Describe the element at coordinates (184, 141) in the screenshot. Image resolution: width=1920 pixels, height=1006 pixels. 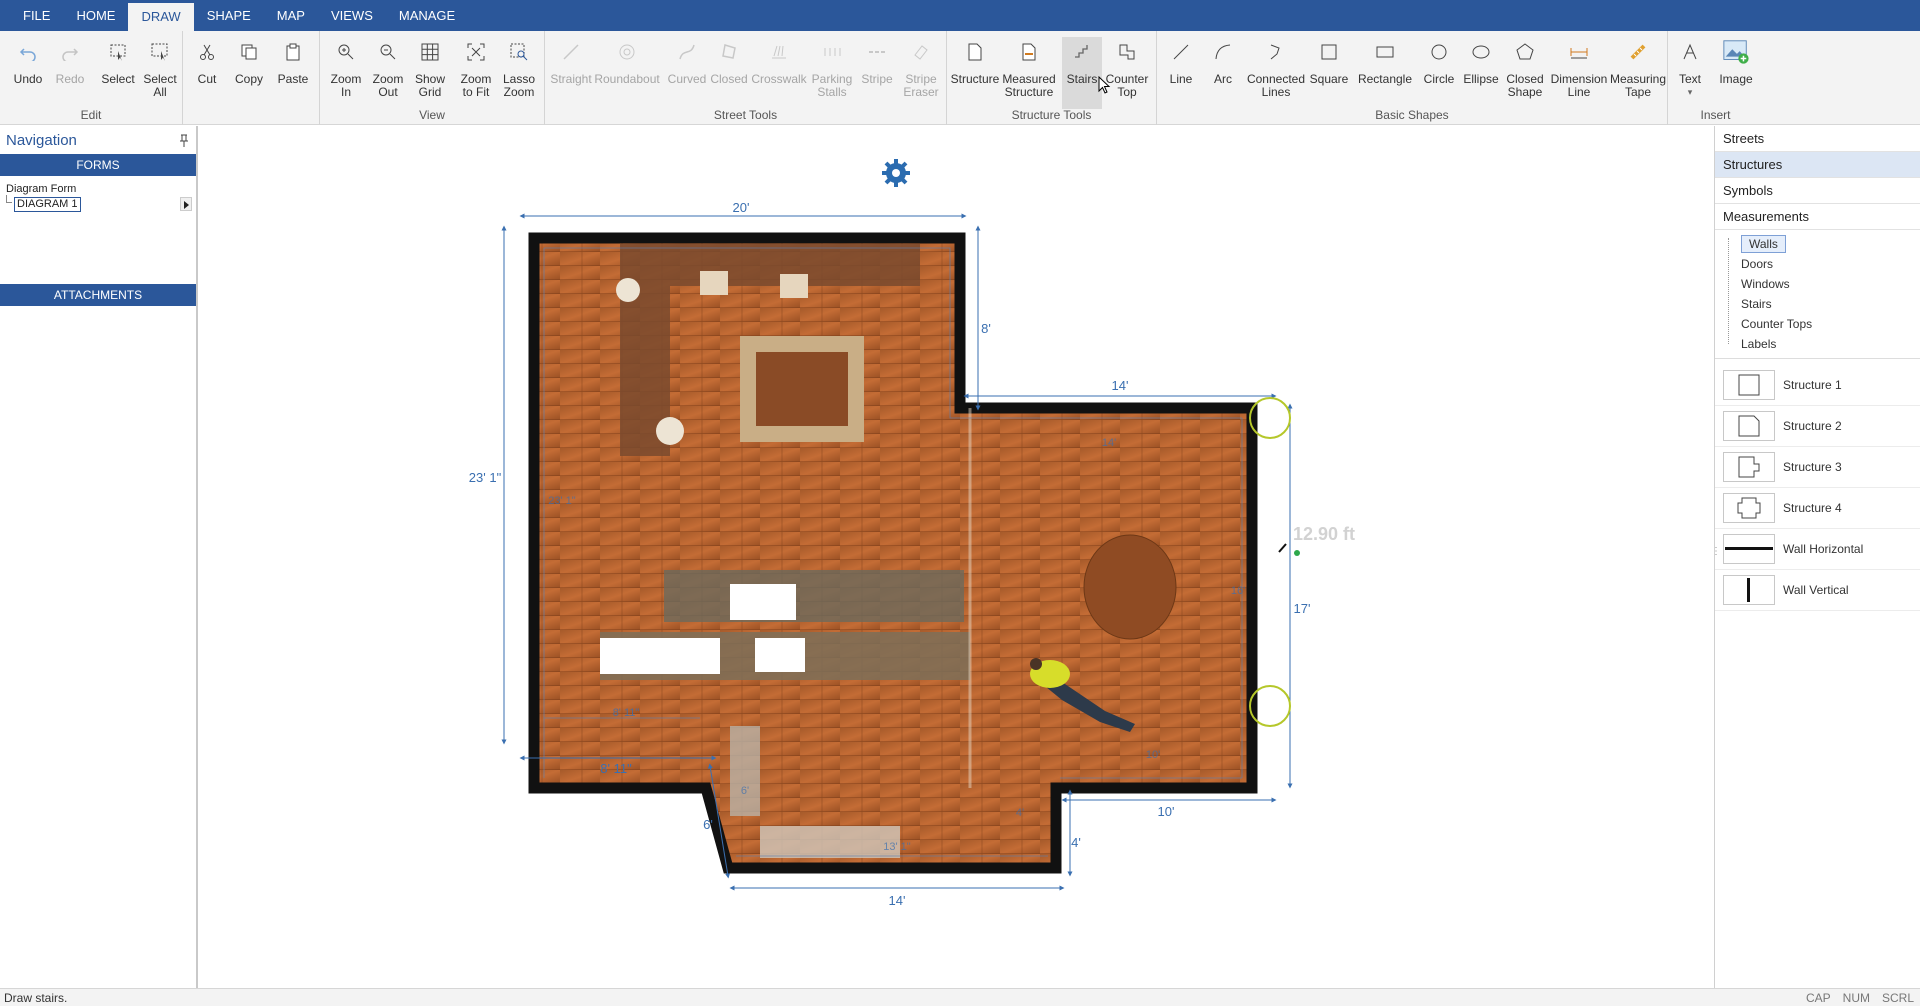
I see `pin-icon` at that location.